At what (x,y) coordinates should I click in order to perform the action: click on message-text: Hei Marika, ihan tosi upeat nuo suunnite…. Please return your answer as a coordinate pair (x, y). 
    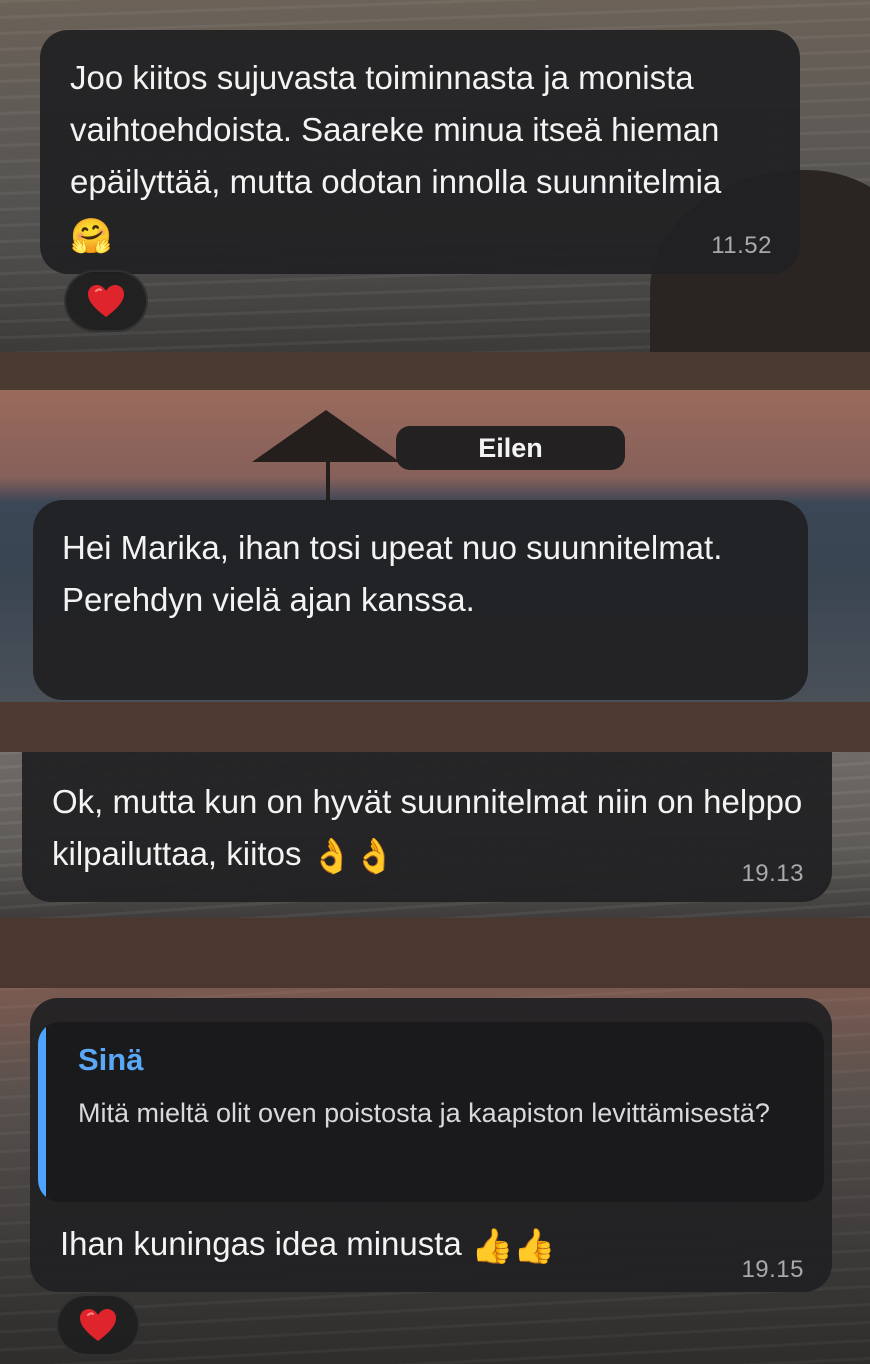
    Looking at the image, I should click on (397, 573).